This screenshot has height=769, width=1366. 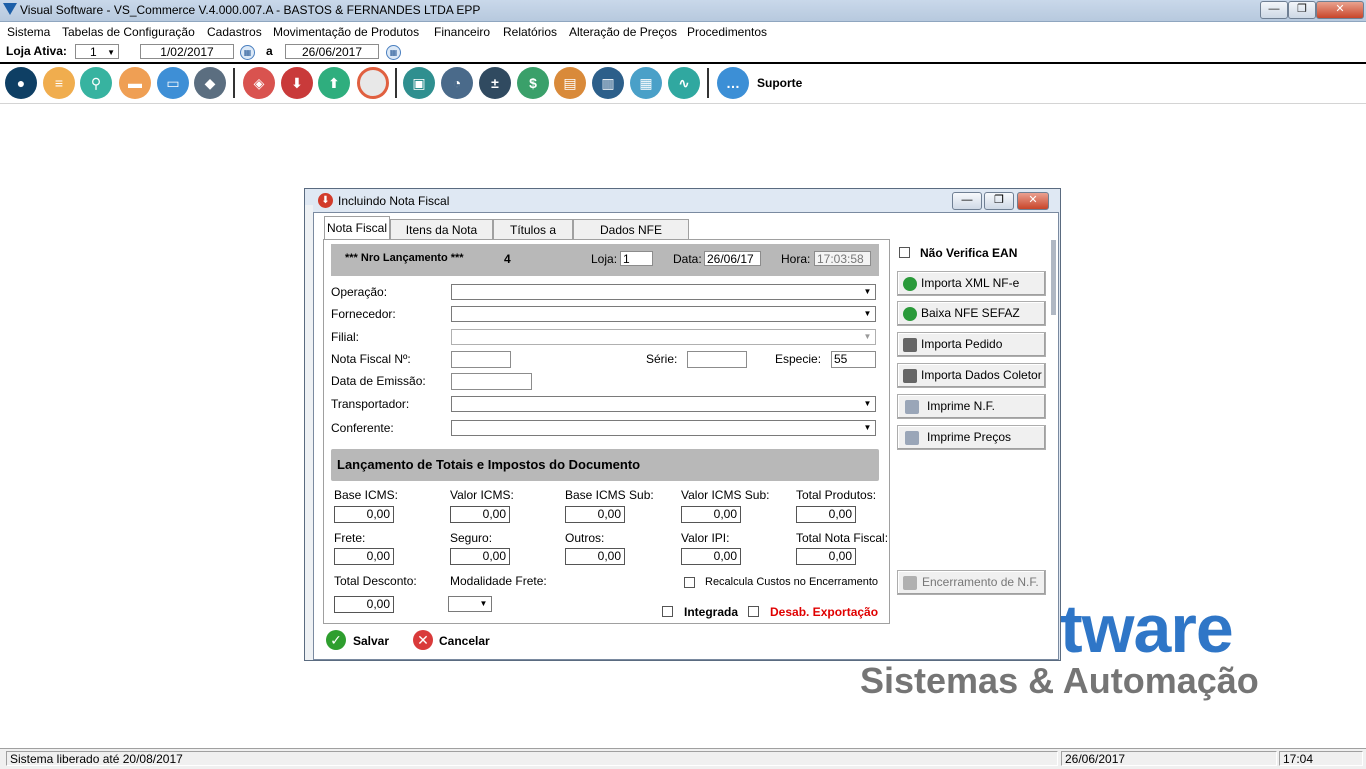 I want to click on card-icon: ▭, so click(x=173, y=83).